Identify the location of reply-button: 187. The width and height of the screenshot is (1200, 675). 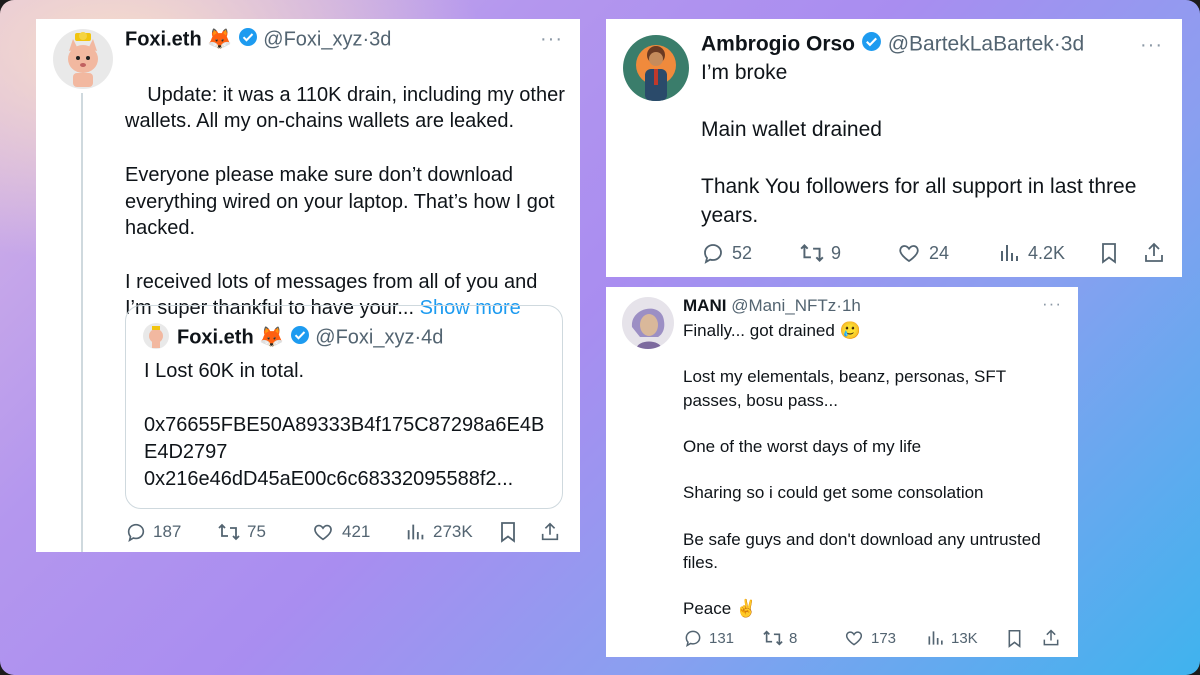
(153, 532).